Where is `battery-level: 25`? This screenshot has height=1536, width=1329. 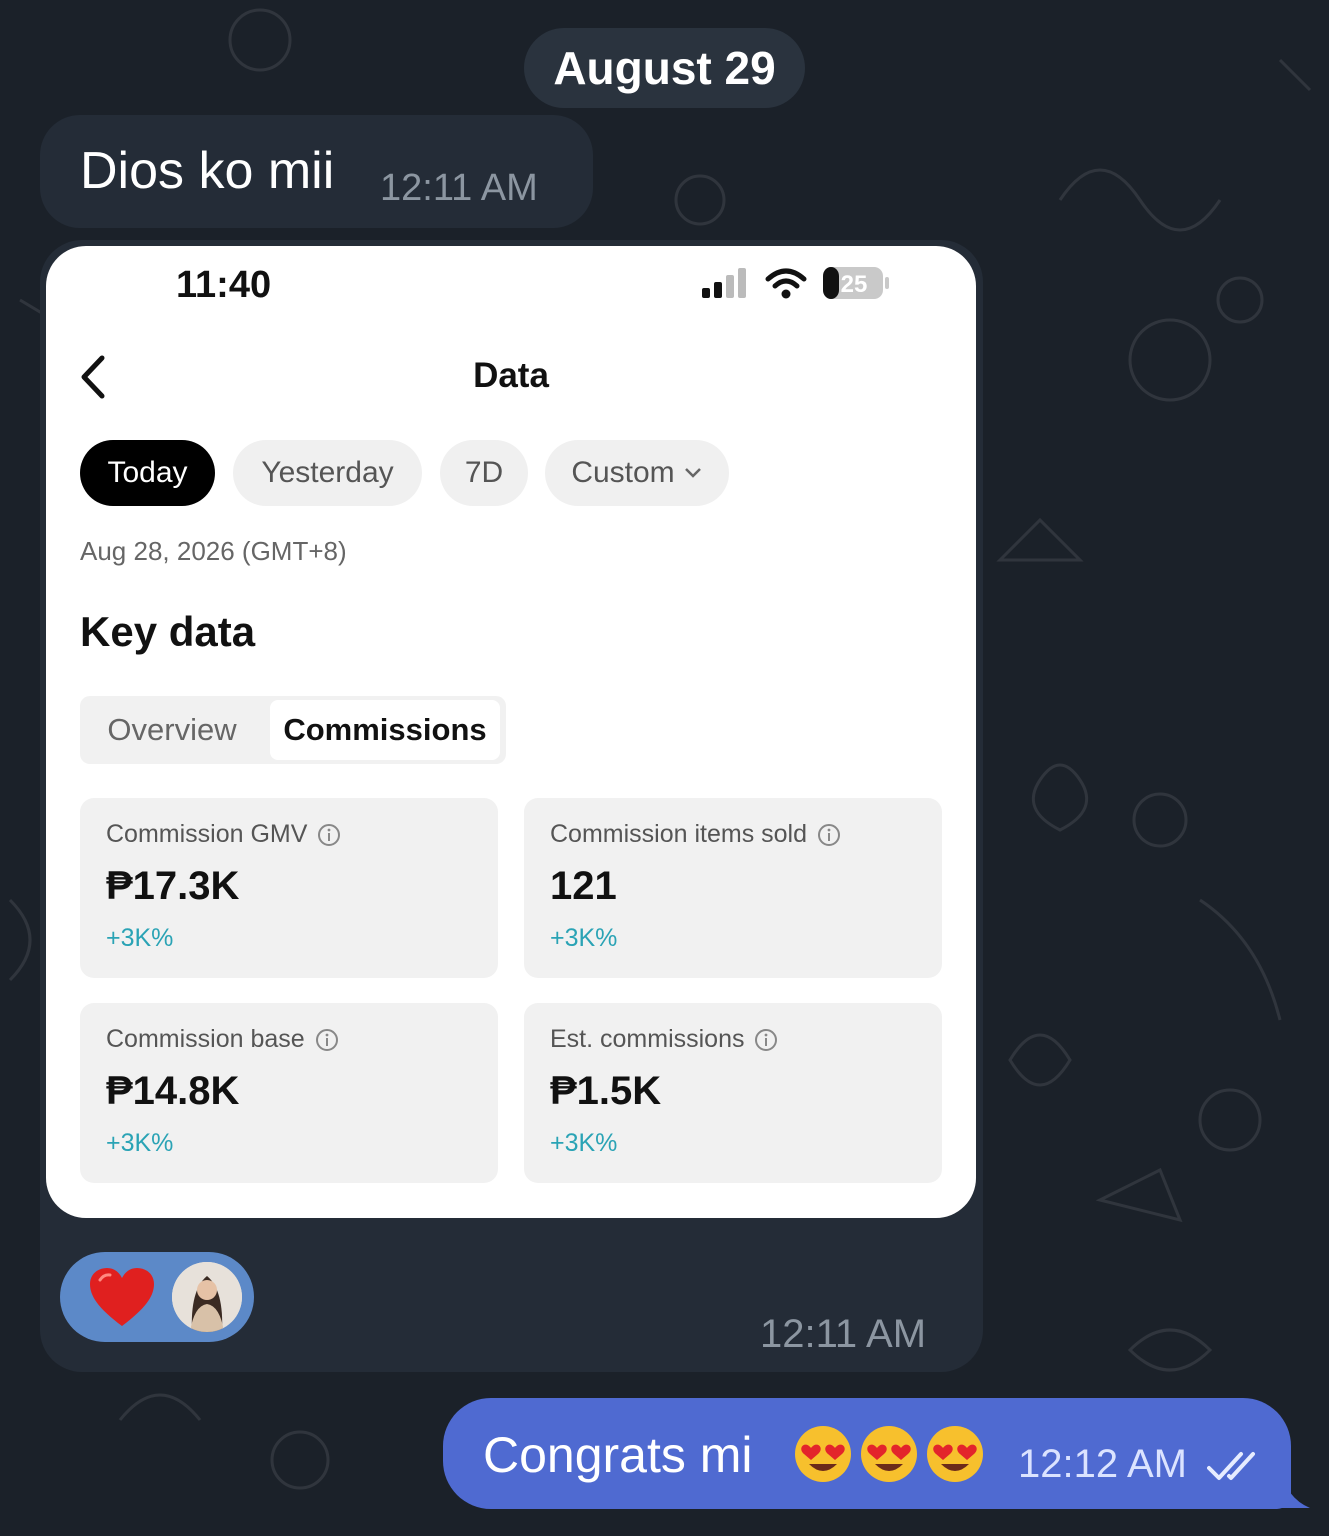 battery-level: 25 is located at coordinates (854, 284).